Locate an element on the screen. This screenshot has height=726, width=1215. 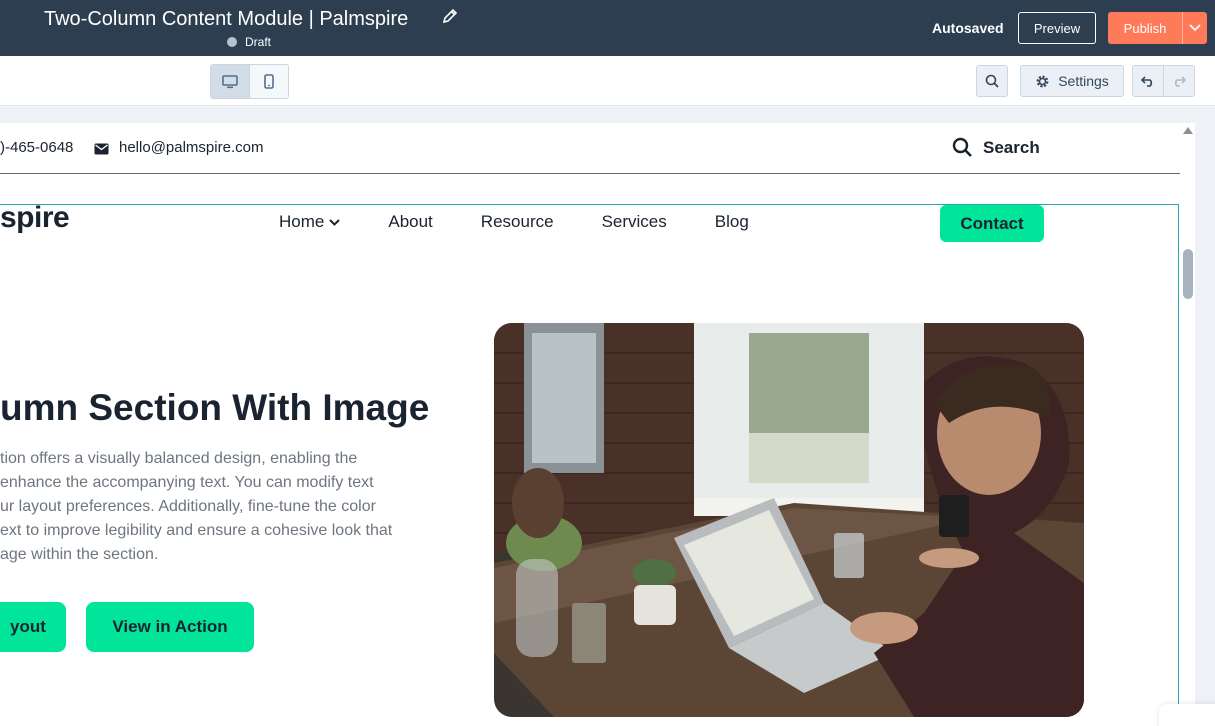
undo-redo-group is located at coordinates (1163, 81).